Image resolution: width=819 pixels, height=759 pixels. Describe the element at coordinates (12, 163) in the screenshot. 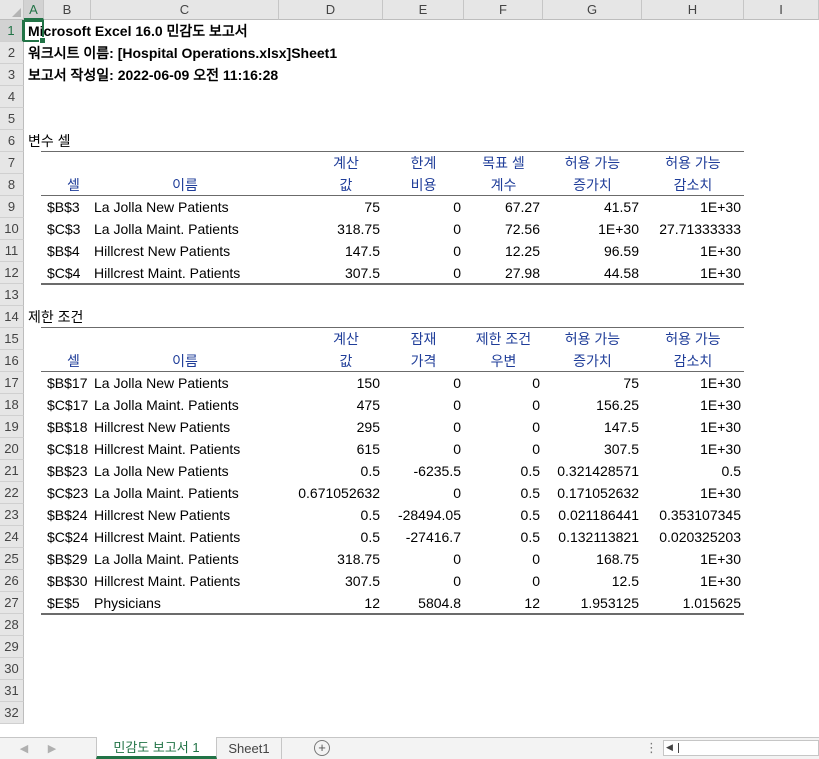

I see `row-header-7: 7` at that location.